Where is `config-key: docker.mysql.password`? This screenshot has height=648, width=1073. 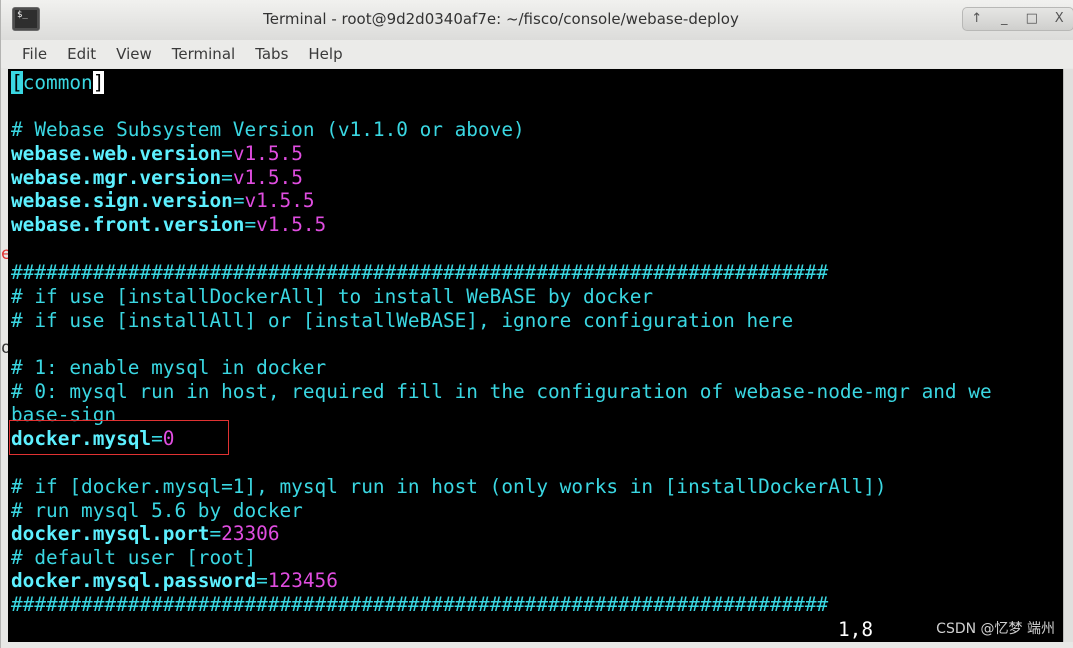 config-key: docker.mysql.password is located at coordinates (134, 580).